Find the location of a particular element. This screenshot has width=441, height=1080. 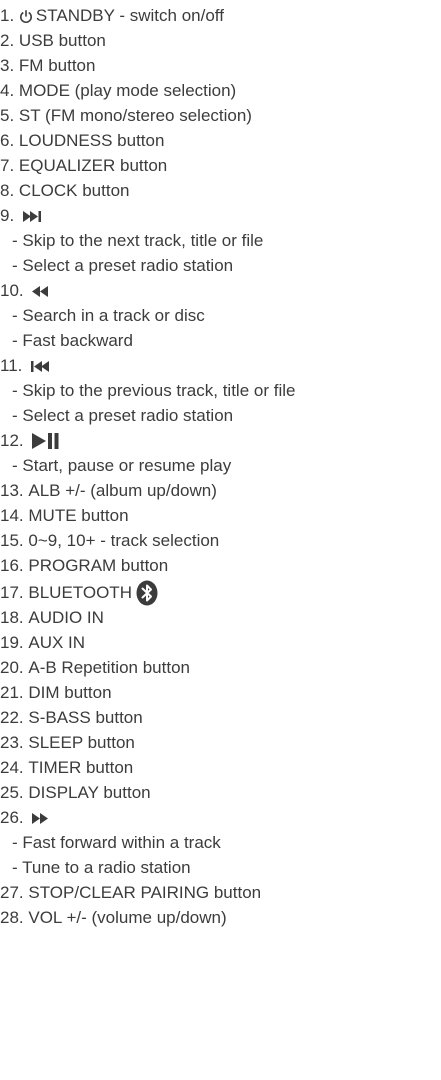

item-number: 9. is located at coordinates (7, 215).